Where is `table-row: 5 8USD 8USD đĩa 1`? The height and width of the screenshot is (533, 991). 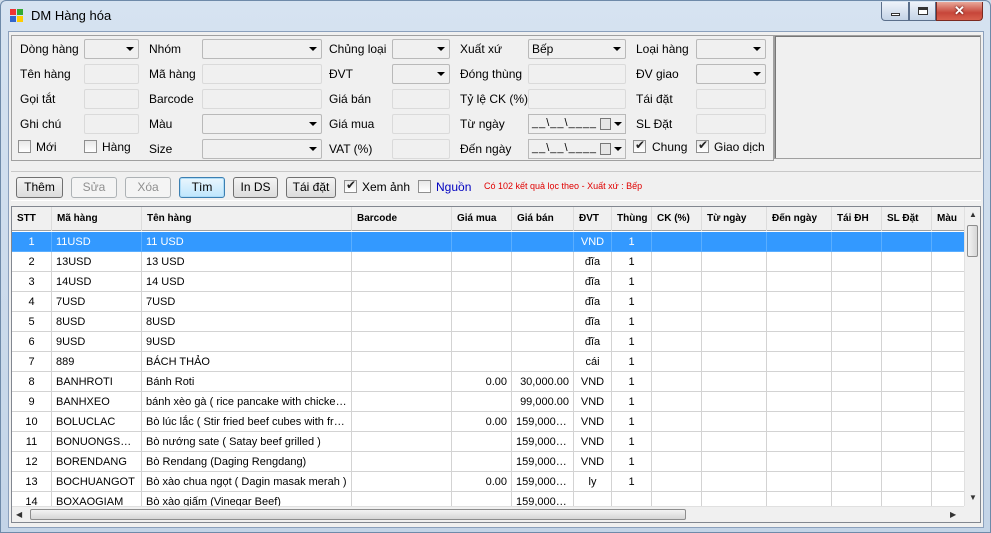 table-row: 5 8USD 8USD đĩa 1 is located at coordinates (488, 322).